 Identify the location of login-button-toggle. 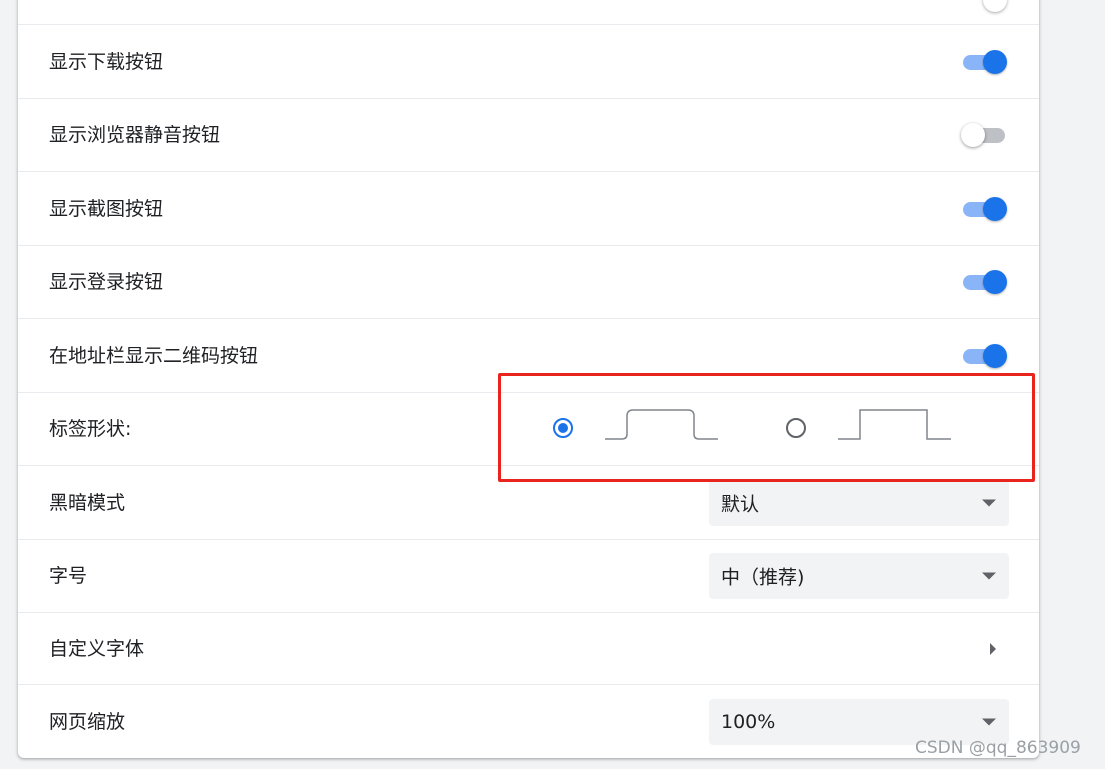
(985, 282).